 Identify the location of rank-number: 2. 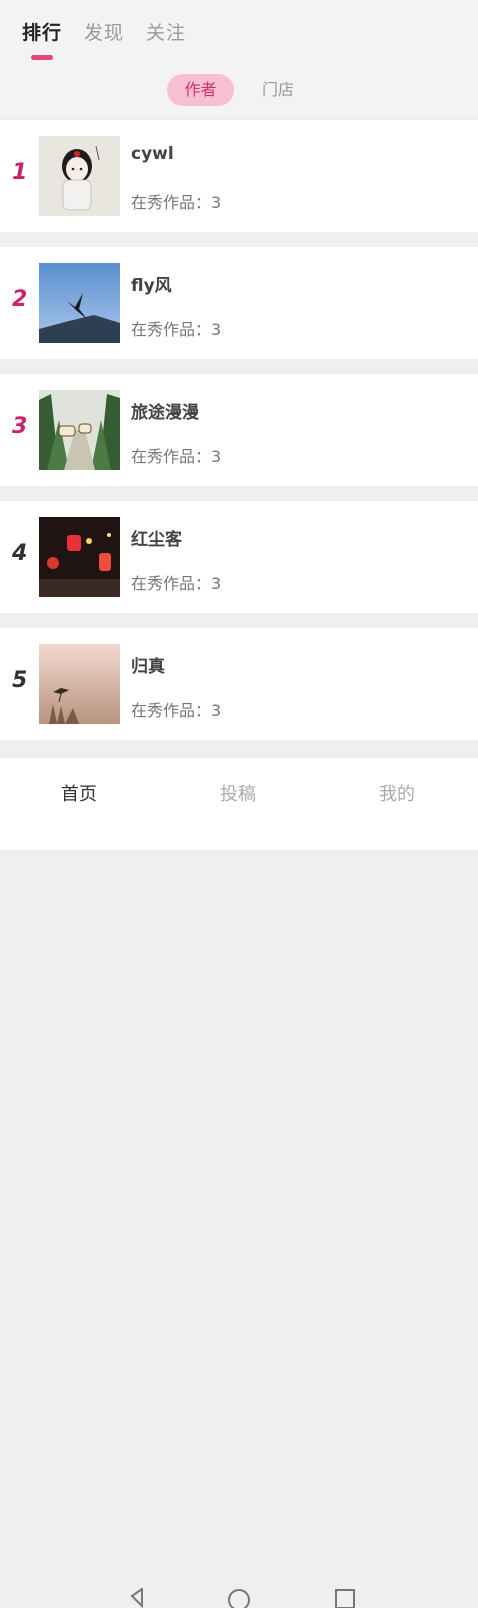
(20, 299).